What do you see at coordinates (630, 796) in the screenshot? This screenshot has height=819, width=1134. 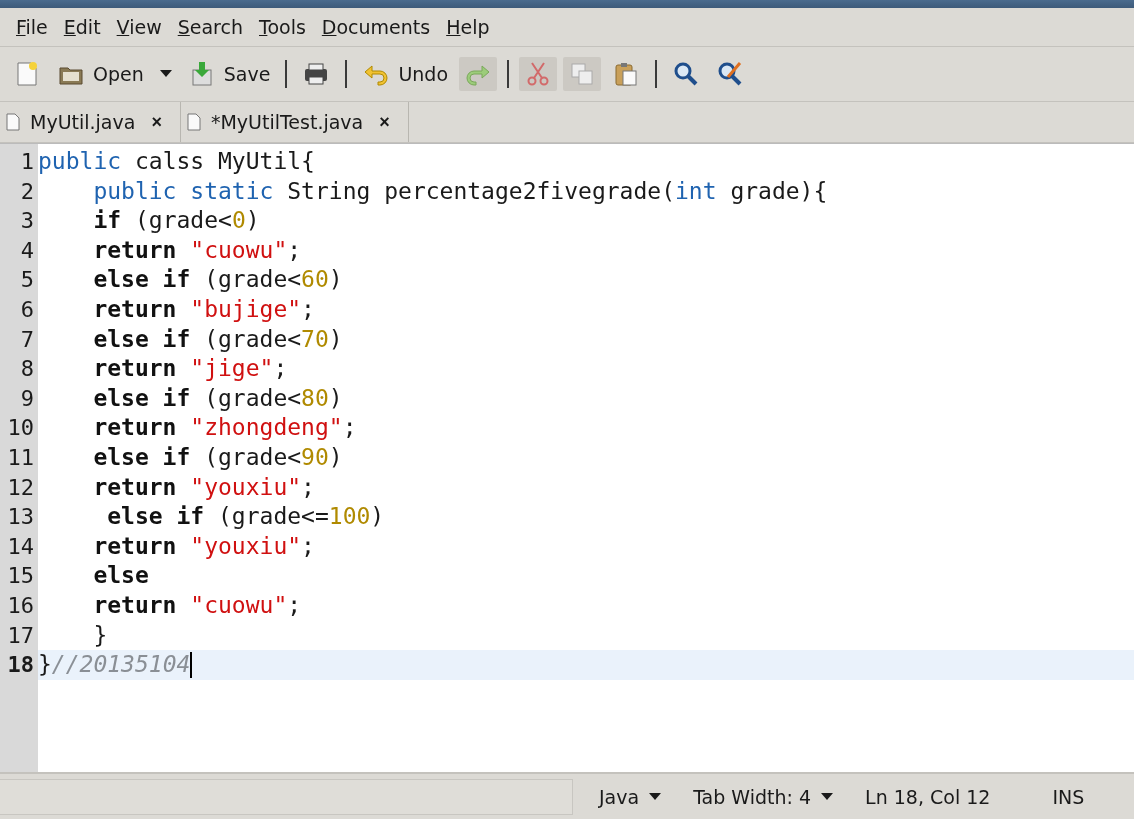 I see `language-dropdown: Java` at bounding box center [630, 796].